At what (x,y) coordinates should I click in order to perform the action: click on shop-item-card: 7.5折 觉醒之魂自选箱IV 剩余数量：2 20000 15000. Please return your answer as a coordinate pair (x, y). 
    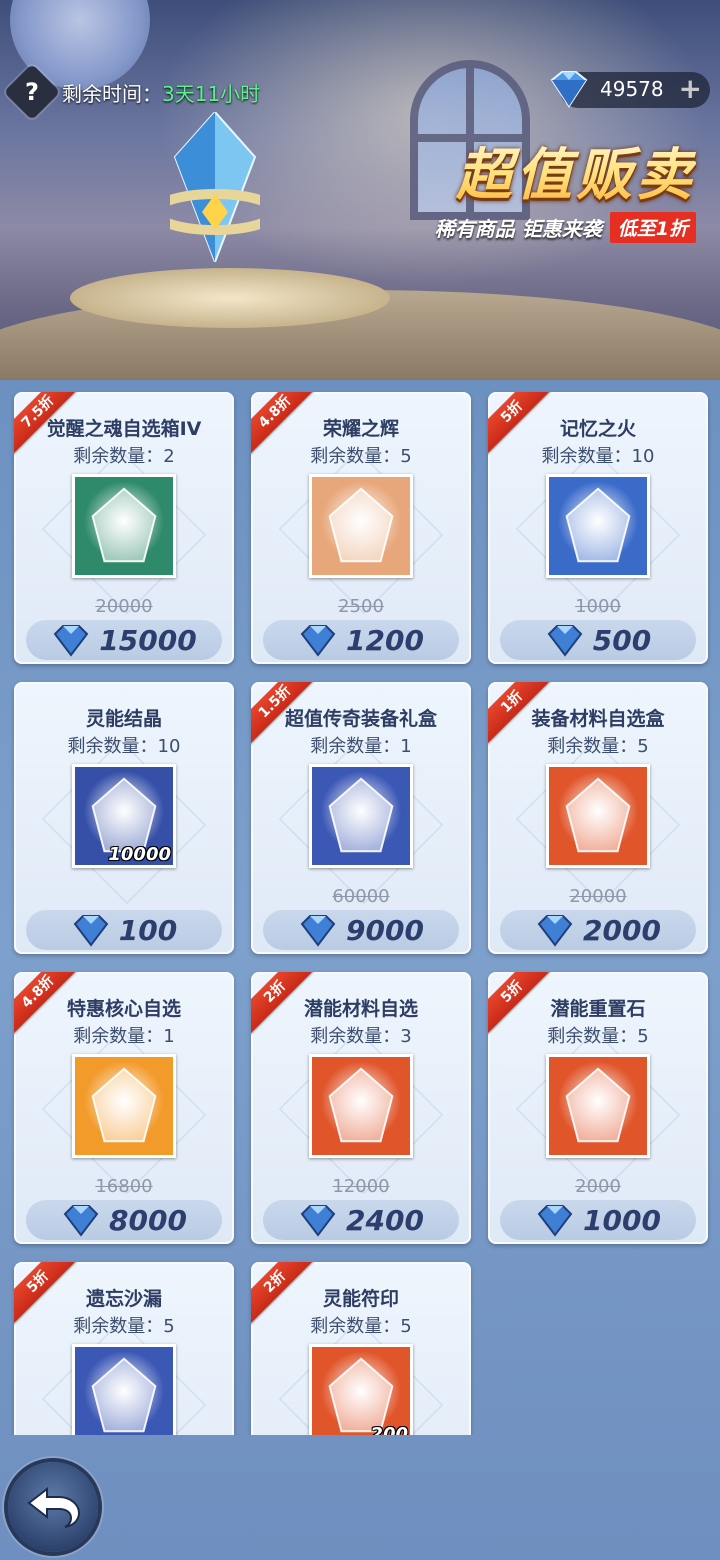
    Looking at the image, I should click on (124, 528).